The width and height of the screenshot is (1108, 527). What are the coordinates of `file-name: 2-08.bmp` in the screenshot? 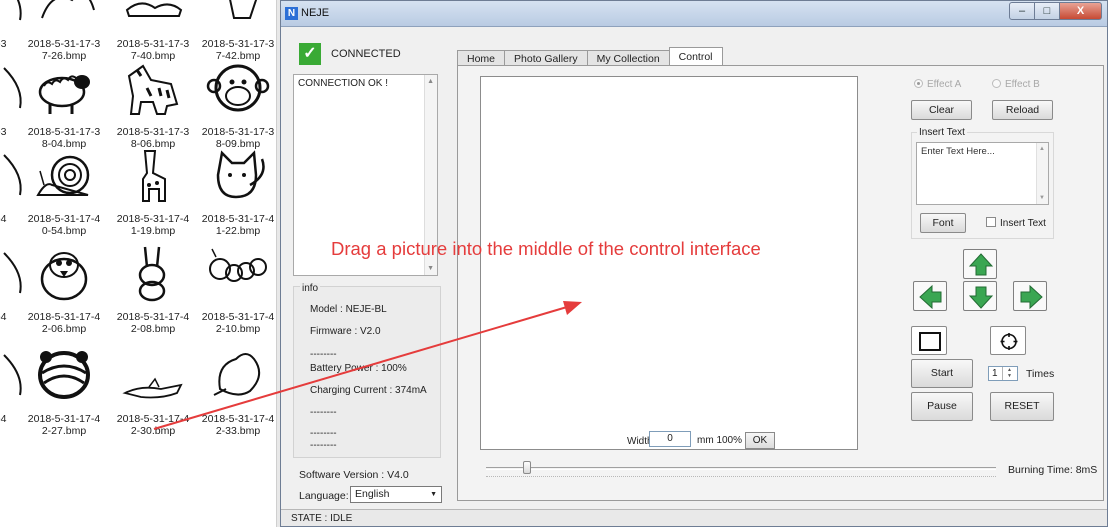 It's located at (153, 329).